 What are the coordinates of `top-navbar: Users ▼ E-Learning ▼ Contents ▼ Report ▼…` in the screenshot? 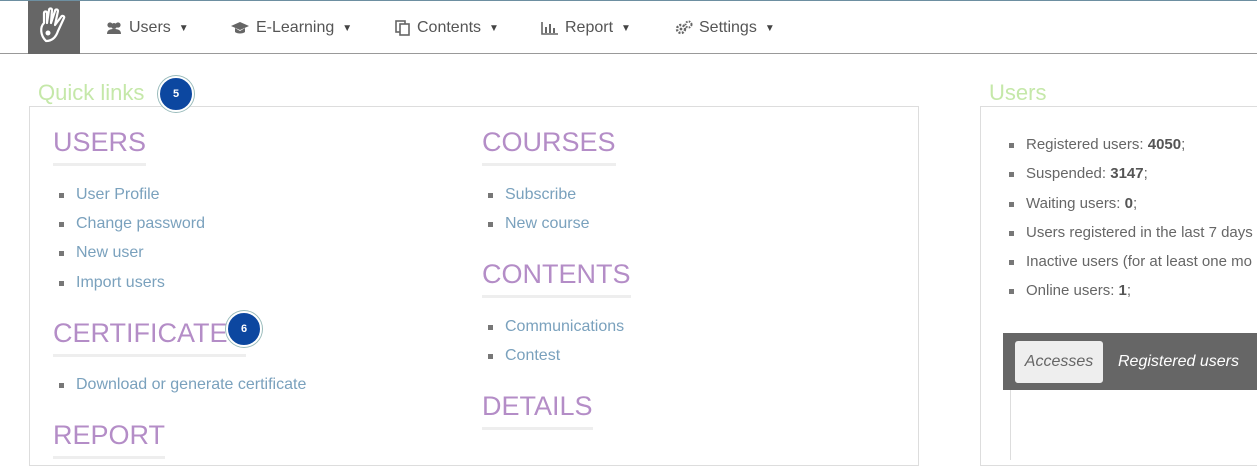 It's located at (628, 27).